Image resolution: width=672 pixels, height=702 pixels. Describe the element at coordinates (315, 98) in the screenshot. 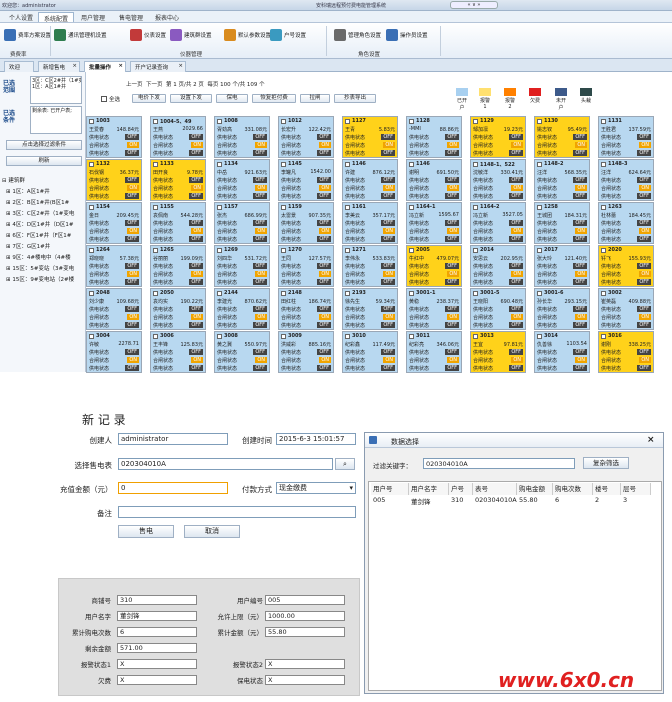

I see `toolbar-button-4: 拉闸` at that location.